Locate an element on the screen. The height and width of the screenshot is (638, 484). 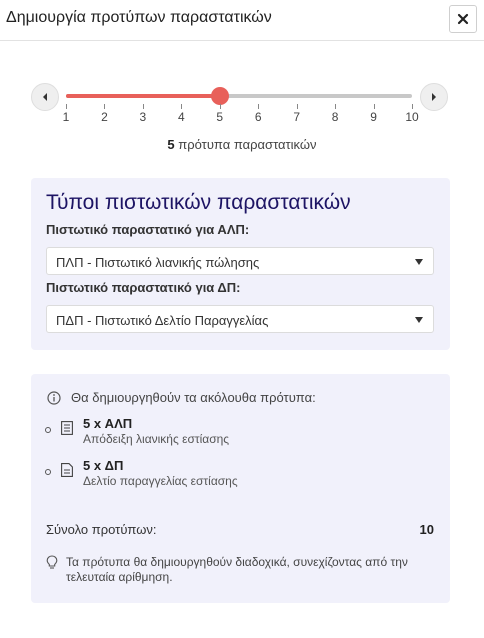
decrement-button is located at coordinates (45, 97).